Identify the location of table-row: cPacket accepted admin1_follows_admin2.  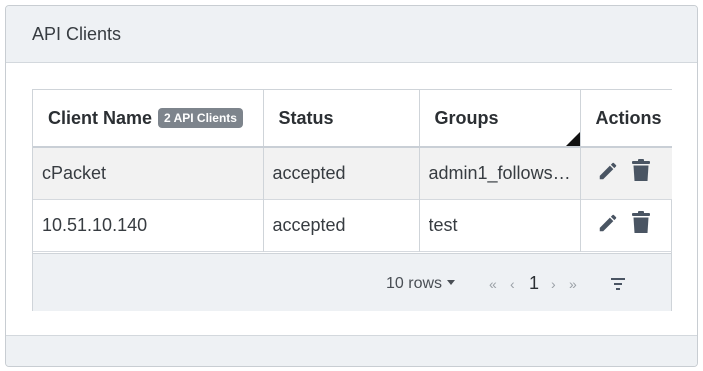
(352, 173).